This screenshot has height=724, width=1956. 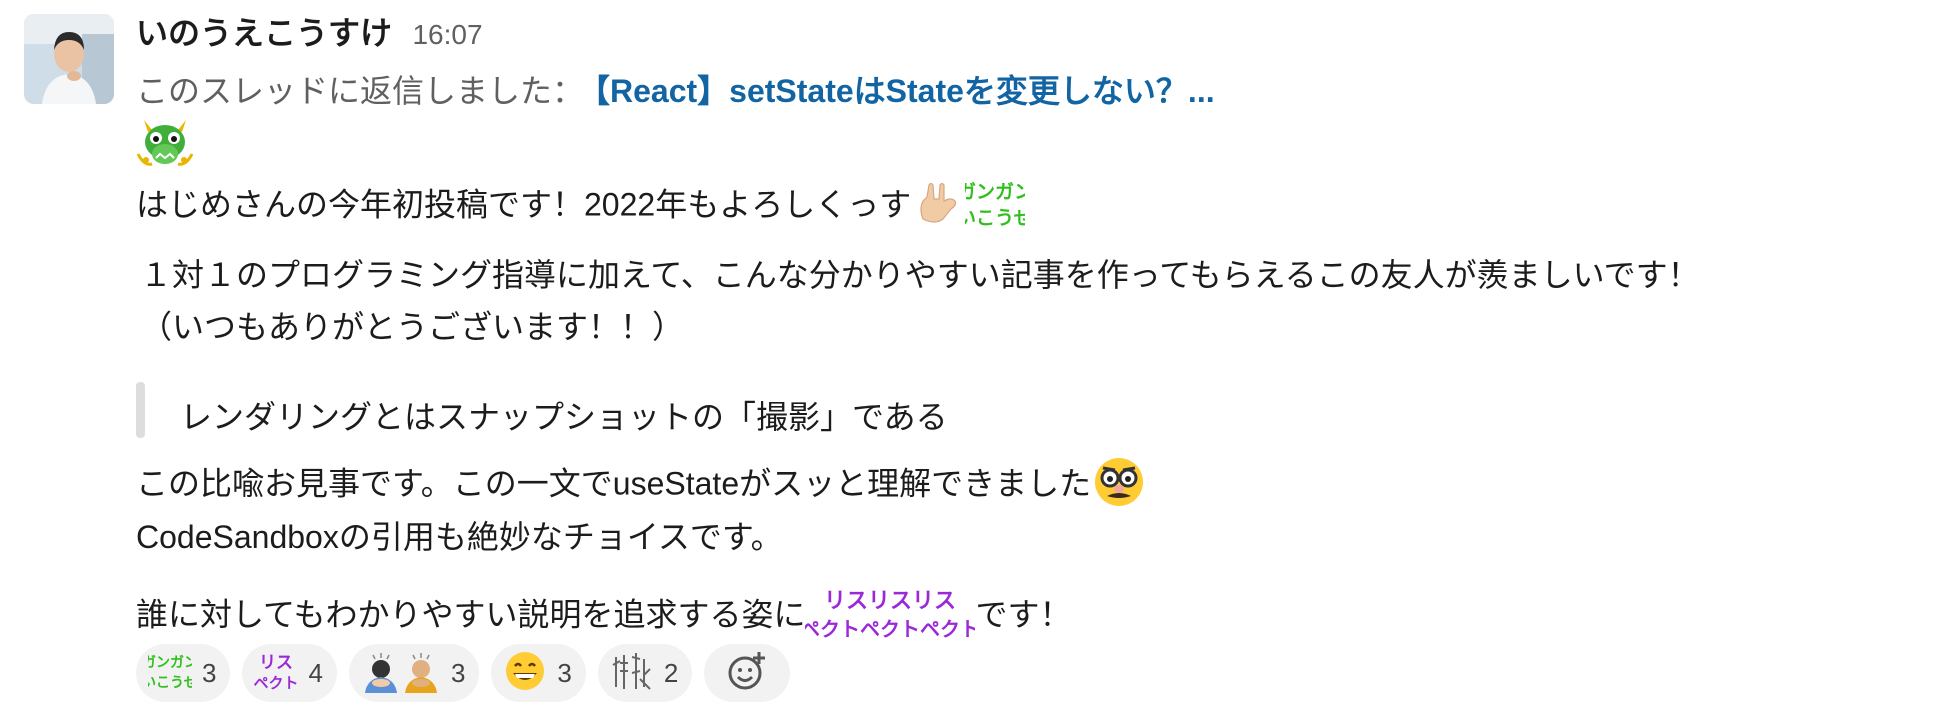 I want to click on message-line: この比喩お見事です。この一文でuseStateがスッと理解できました, so click(x=640, y=486).